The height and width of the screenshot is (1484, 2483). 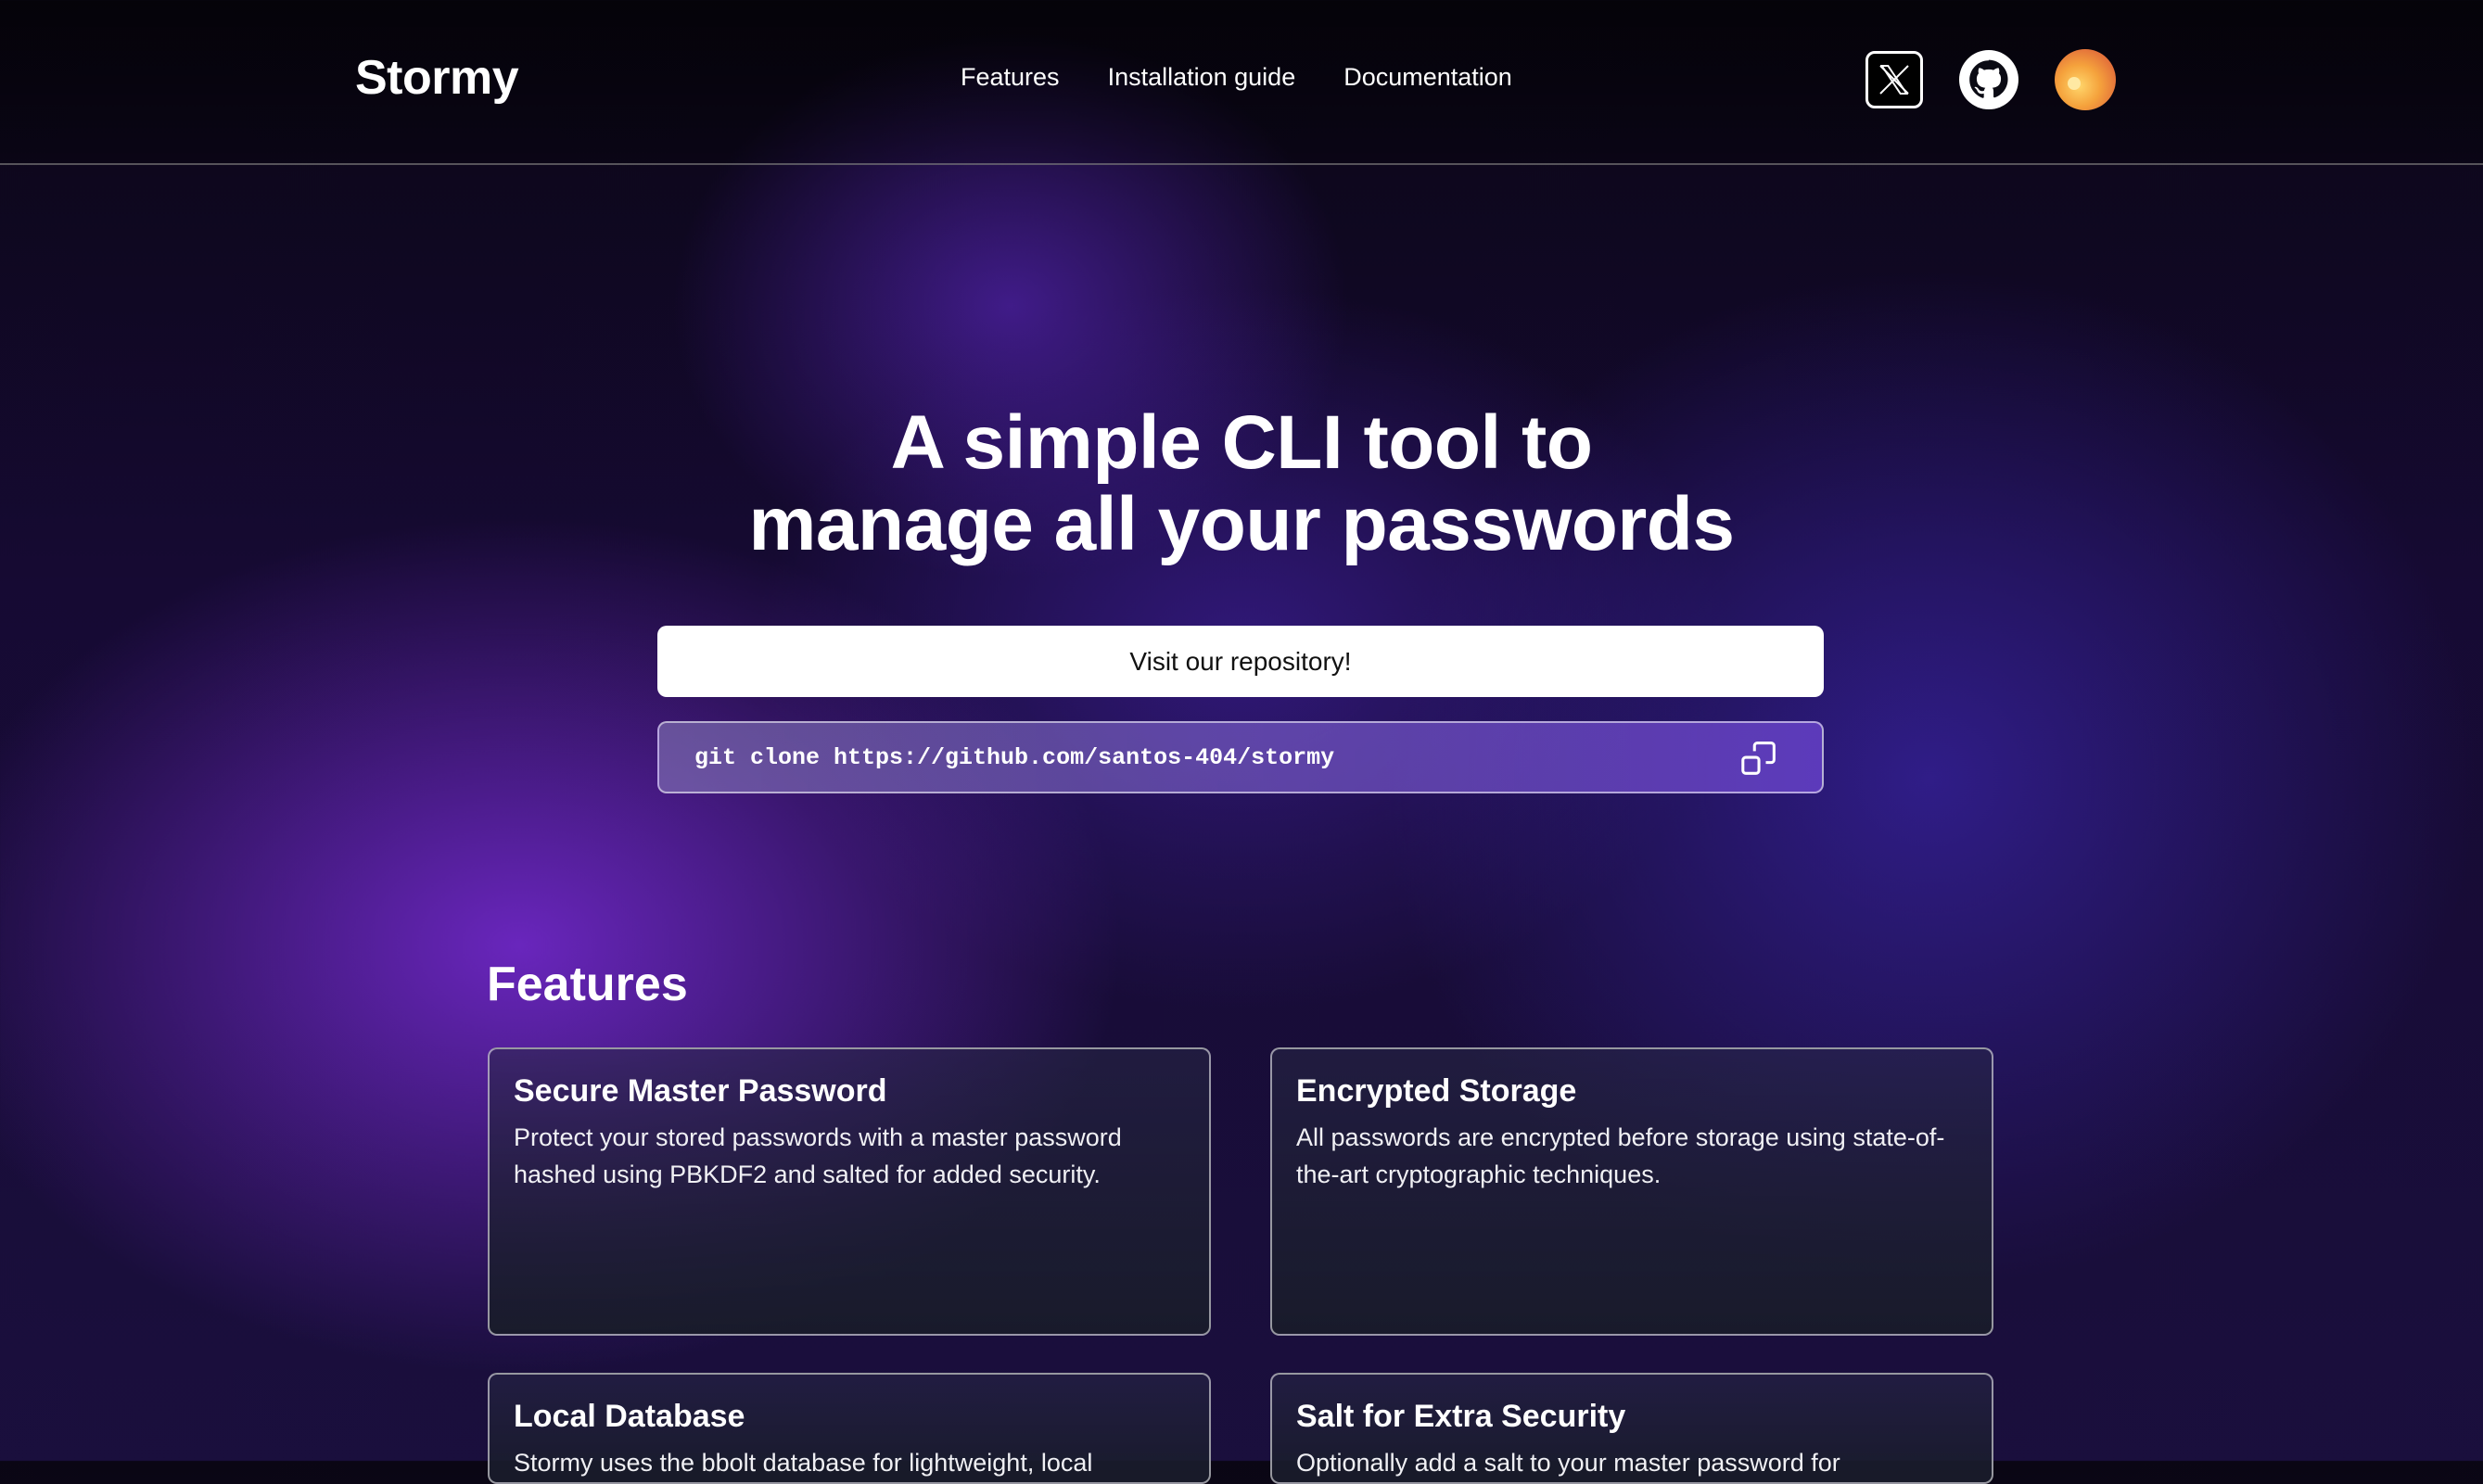 I want to click on nav-icons, so click(x=1990, y=79).